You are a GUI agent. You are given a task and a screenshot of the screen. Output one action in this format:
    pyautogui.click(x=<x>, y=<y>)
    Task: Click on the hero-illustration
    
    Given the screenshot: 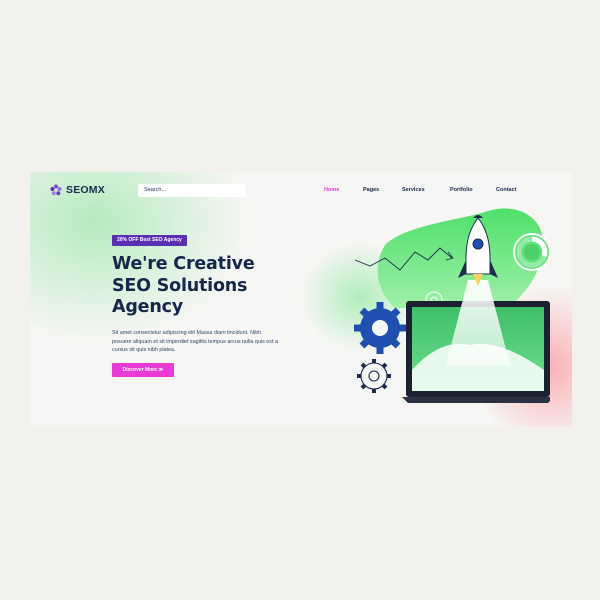 What is the action you would take?
    pyautogui.click(x=452, y=305)
    